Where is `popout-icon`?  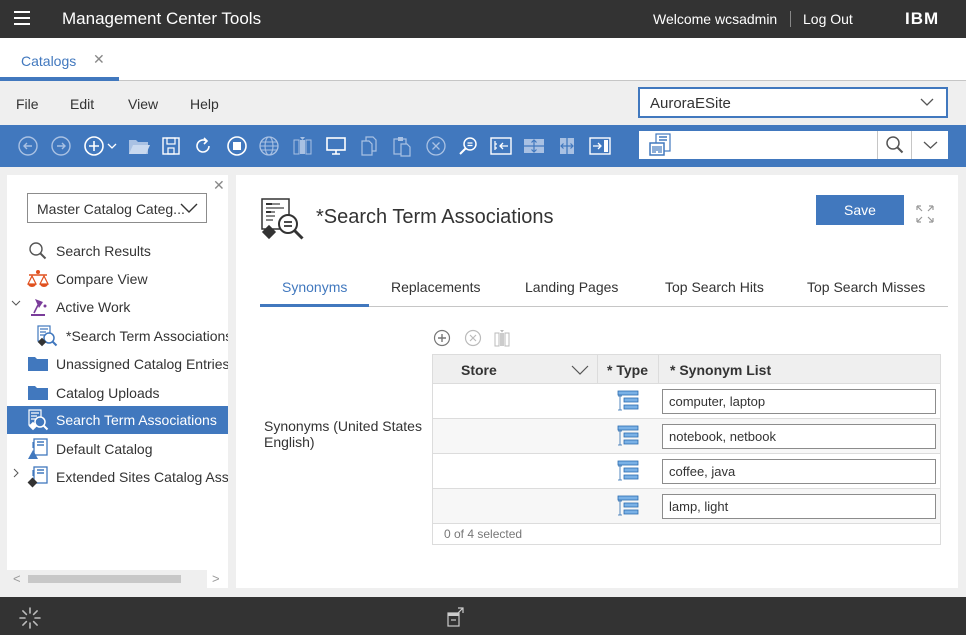 popout-icon is located at coordinates (455, 618).